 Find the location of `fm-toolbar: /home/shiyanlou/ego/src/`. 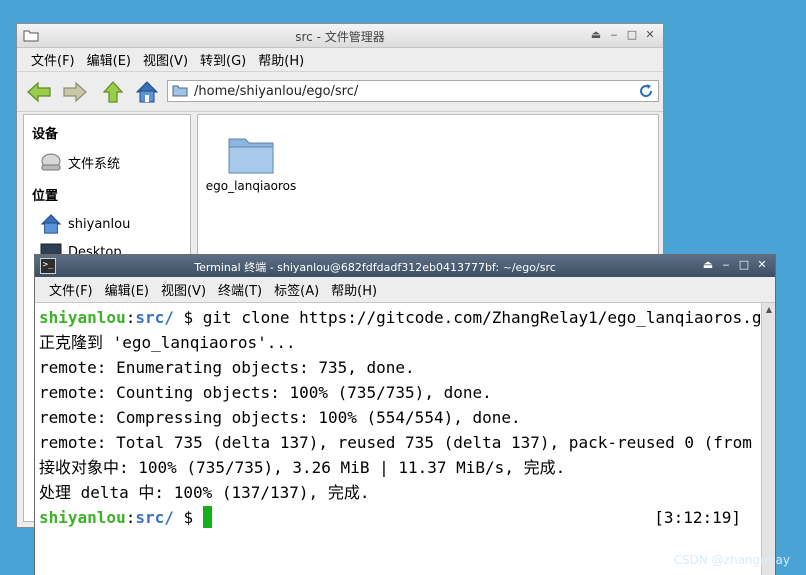

fm-toolbar: /home/shiyanlou/ego/src/ is located at coordinates (340, 92).